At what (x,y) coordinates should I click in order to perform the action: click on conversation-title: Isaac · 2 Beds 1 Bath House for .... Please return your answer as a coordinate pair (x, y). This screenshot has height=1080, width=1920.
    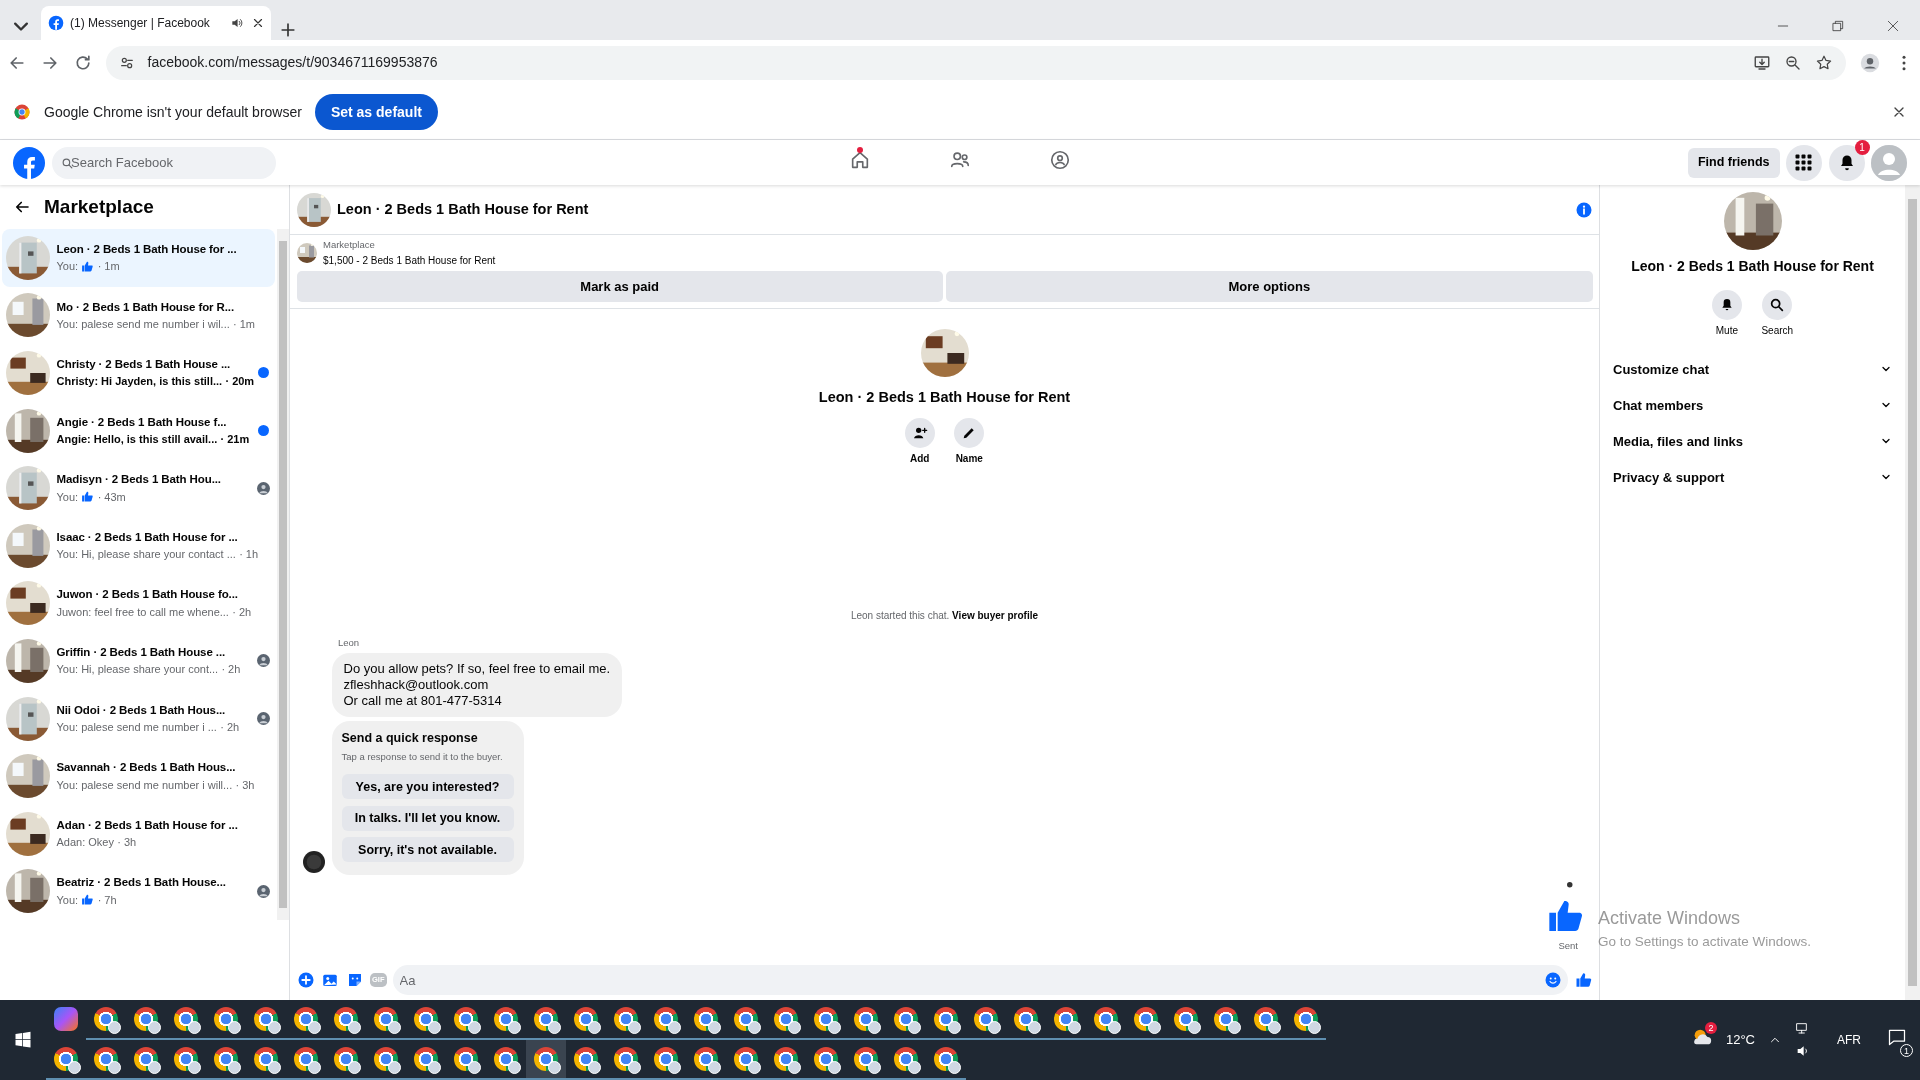
    Looking at the image, I should click on (147, 537).